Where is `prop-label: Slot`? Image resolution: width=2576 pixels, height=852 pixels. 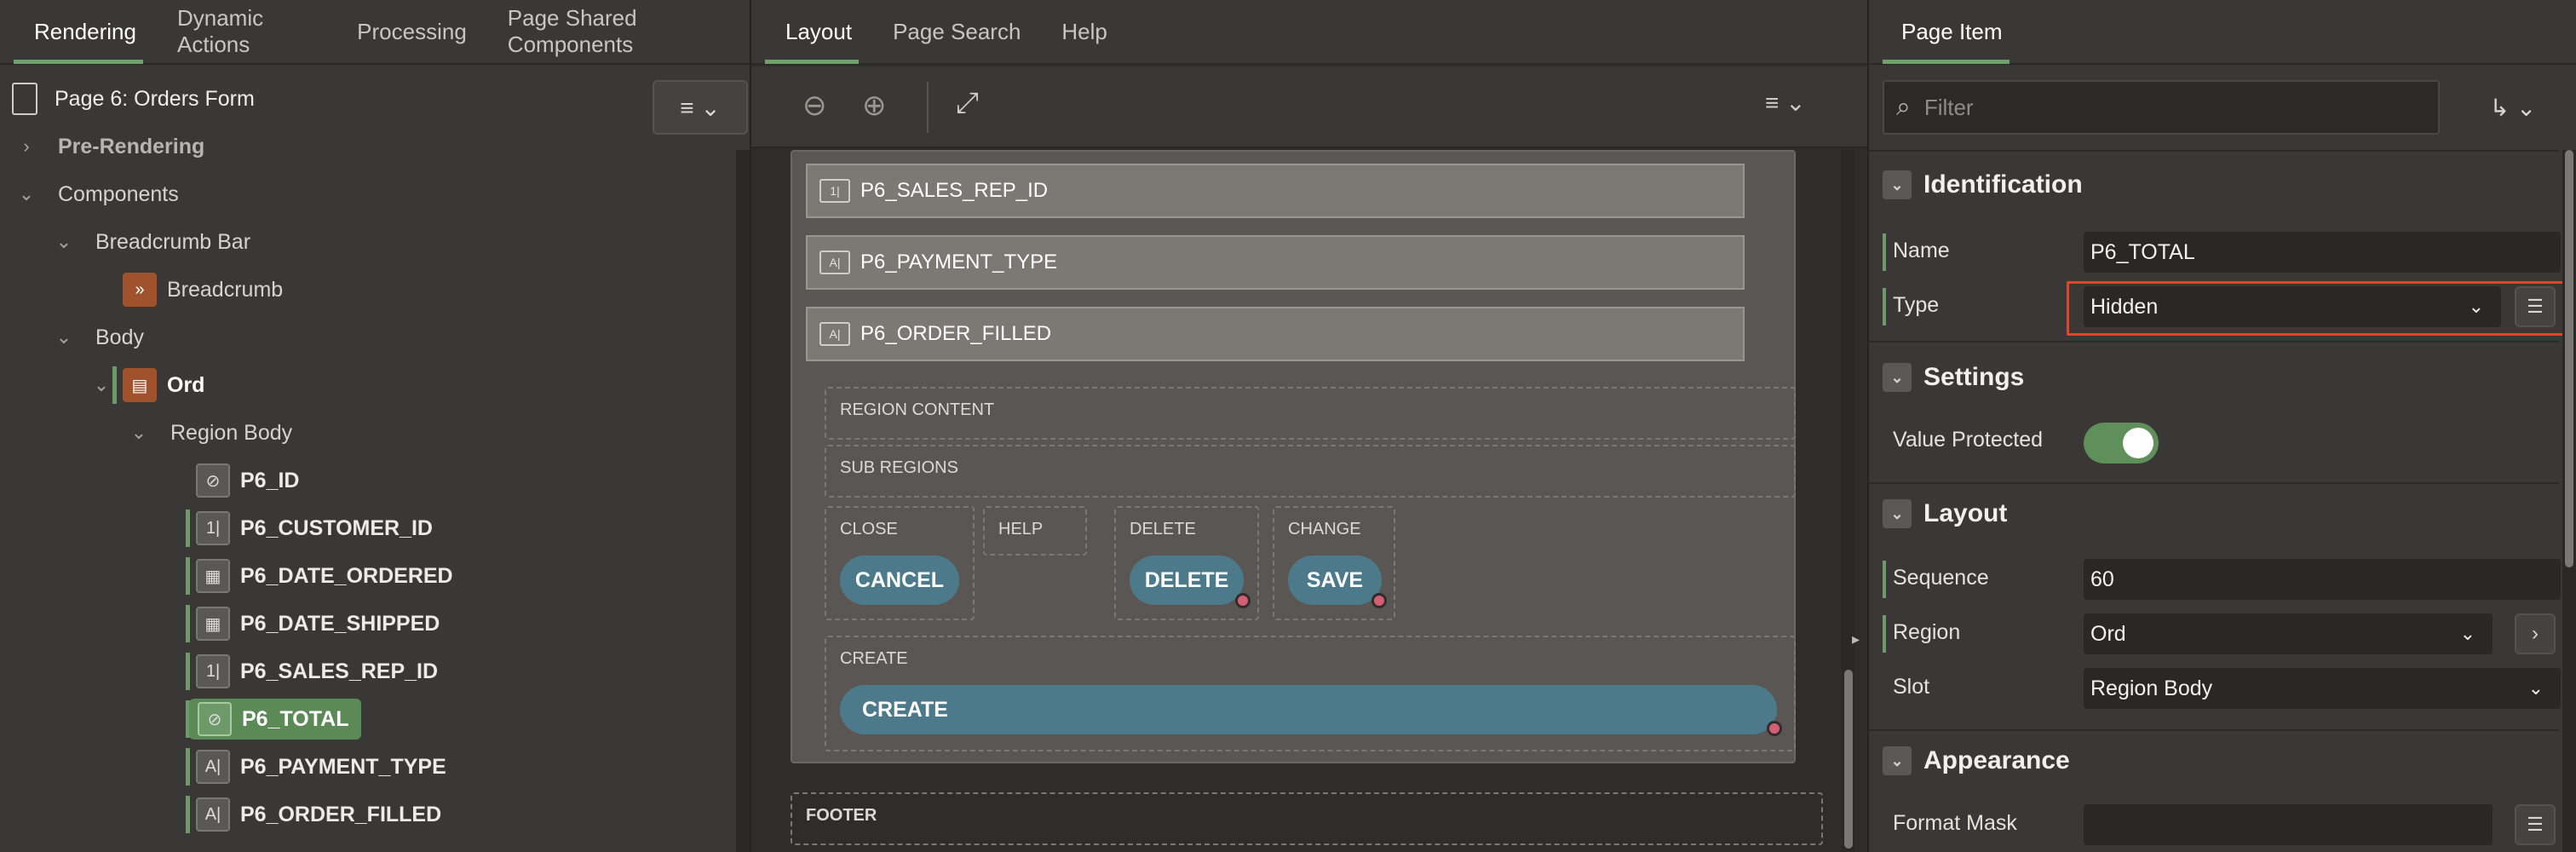
prop-label: Slot is located at coordinates (1912, 687).